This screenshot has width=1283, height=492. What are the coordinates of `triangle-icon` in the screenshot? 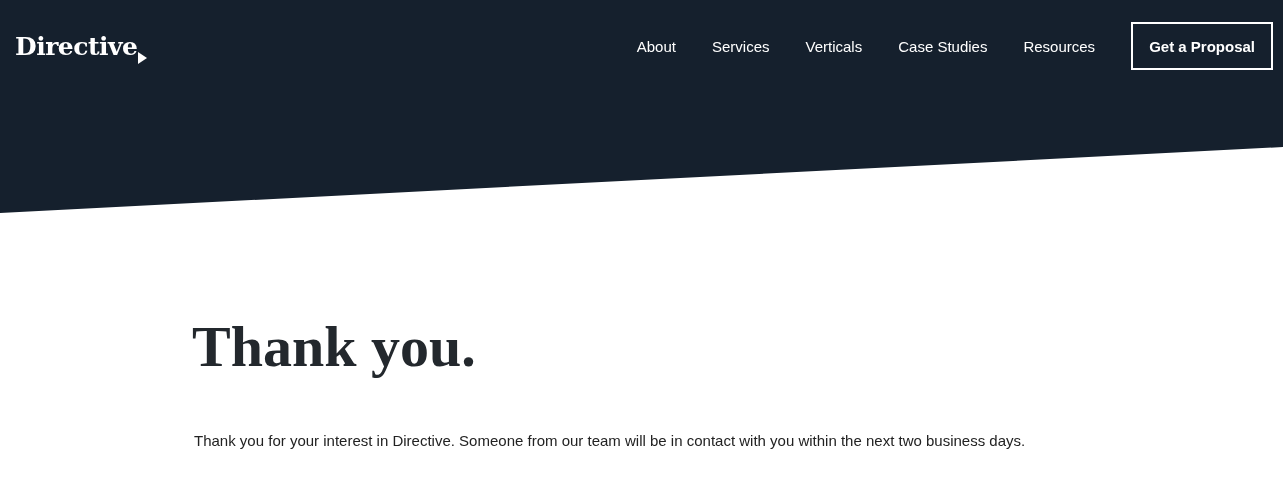 It's located at (143, 57).